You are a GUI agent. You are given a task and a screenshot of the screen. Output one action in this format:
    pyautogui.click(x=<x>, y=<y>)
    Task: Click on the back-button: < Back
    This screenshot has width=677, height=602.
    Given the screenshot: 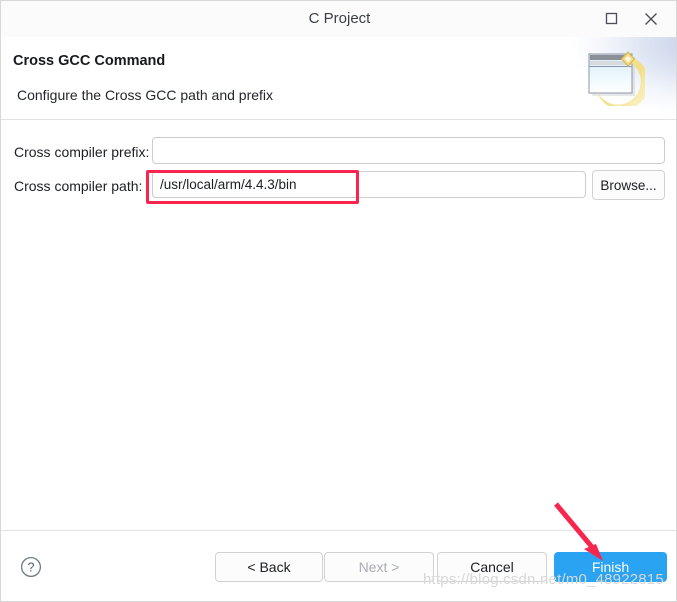 What is the action you would take?
    pyautogui.click(x=269, y=567)
    